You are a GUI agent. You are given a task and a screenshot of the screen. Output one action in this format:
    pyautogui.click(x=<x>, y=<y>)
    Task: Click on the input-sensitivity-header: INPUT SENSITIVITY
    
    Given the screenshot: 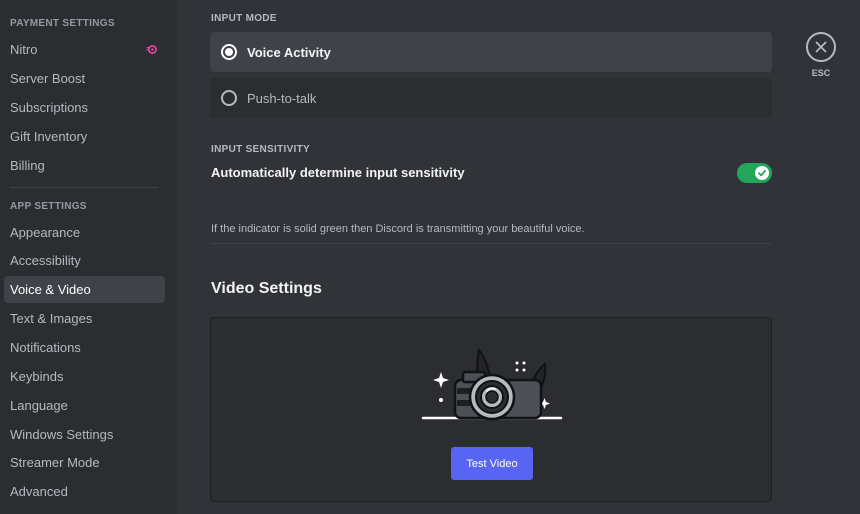 What is the action you would take?
    pyautogui.click(x=261, y=149)
    